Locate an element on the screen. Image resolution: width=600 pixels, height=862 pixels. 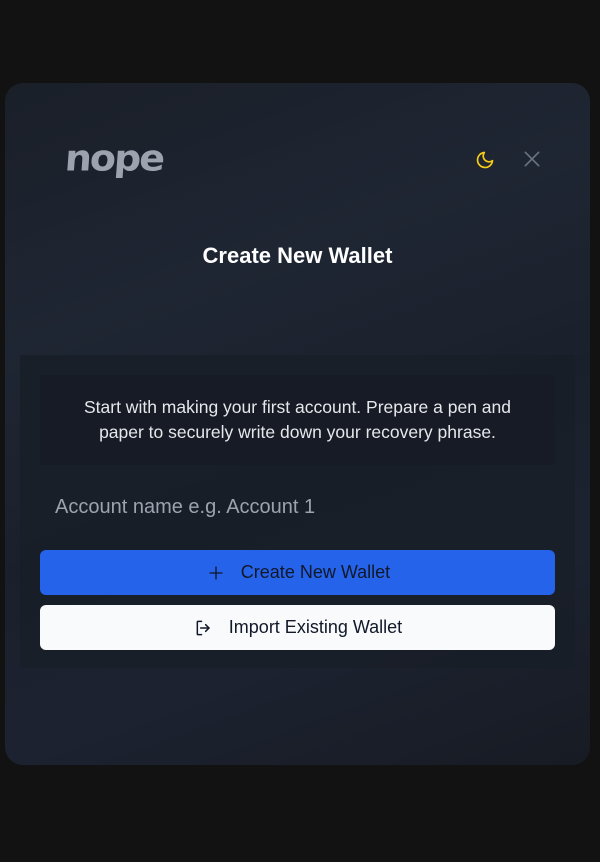
plus-icon is located at coordinates (216, 573).